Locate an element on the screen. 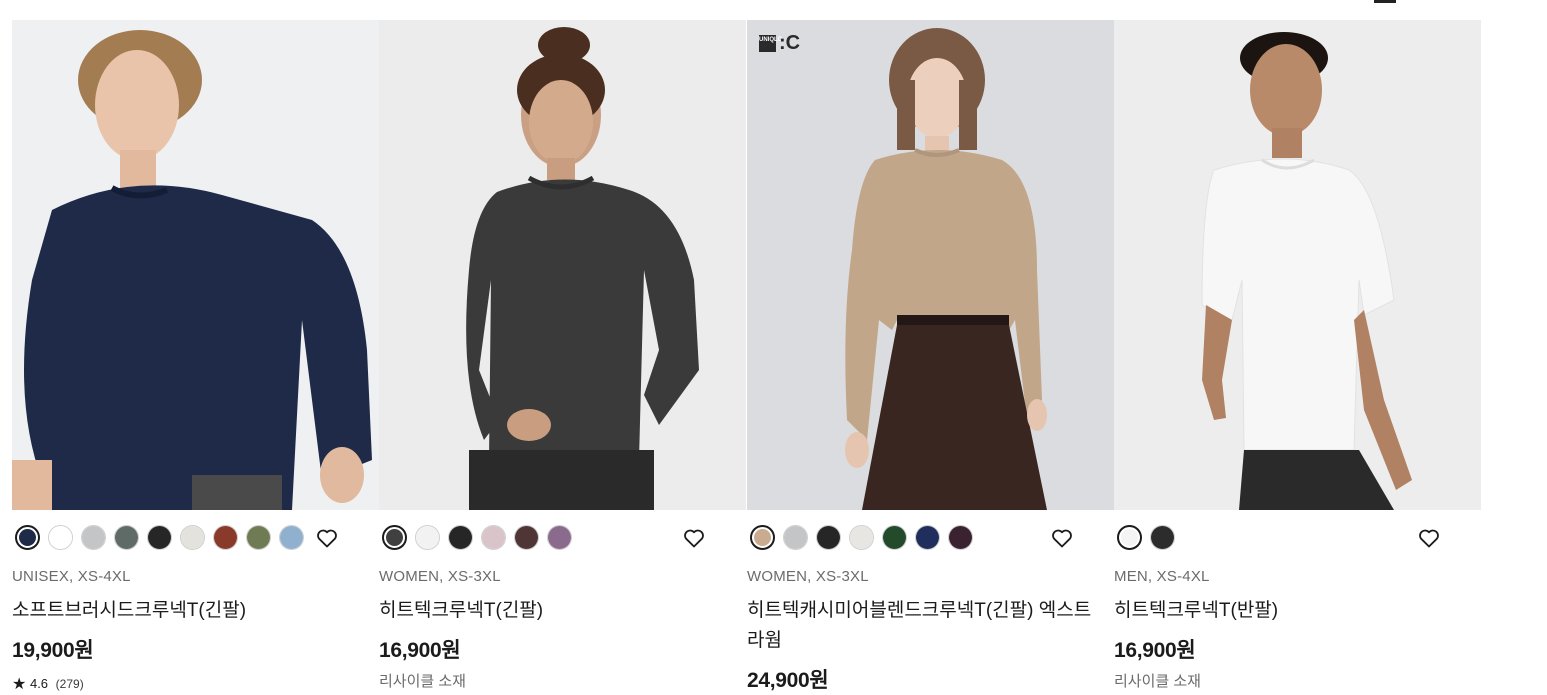  brand-logo-mark: UNIQLO is located at coordinates (770, 43).